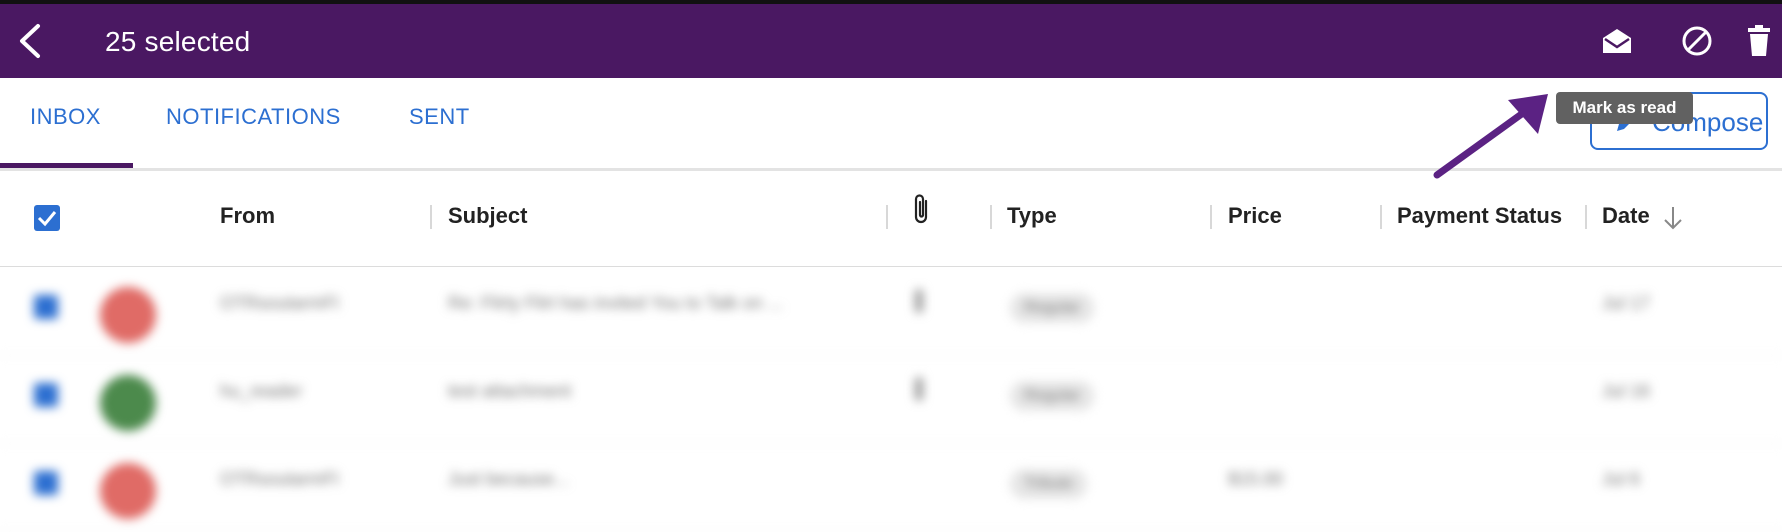 The image size is (1782, 532). I want to click on column-from: From, so click(247, 216).